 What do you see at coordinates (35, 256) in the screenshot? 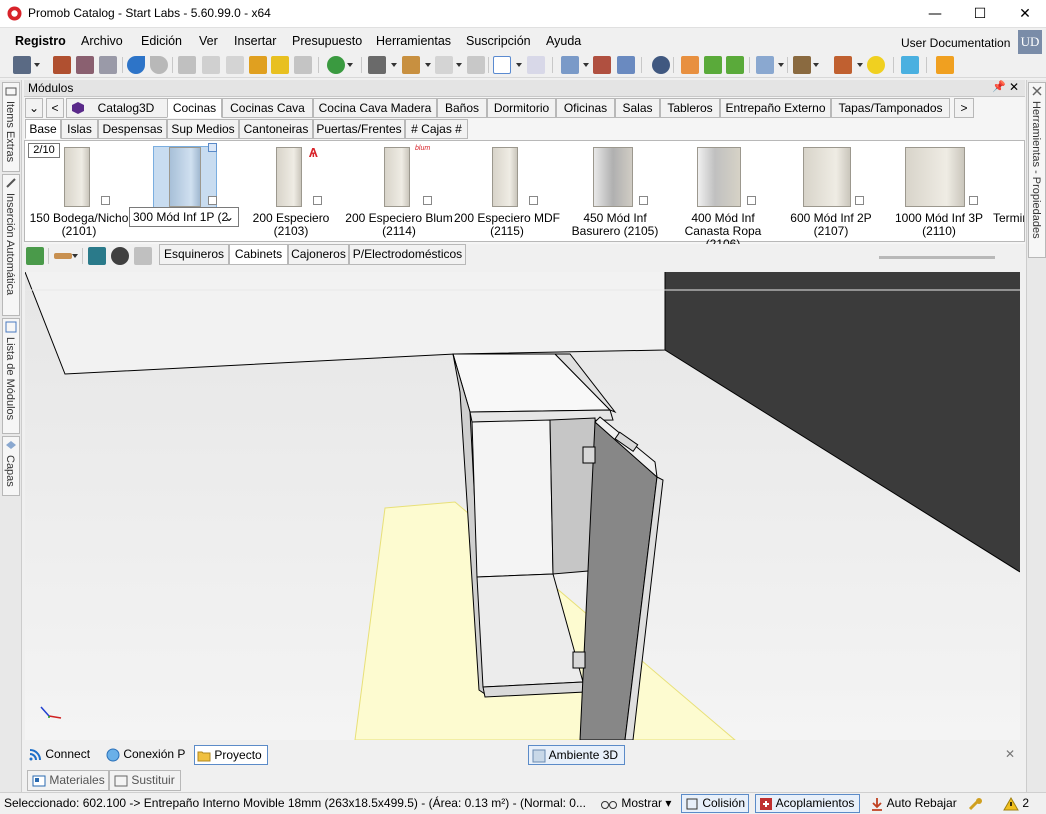
I see `section-green-icon` at bounding box center [35, 256].